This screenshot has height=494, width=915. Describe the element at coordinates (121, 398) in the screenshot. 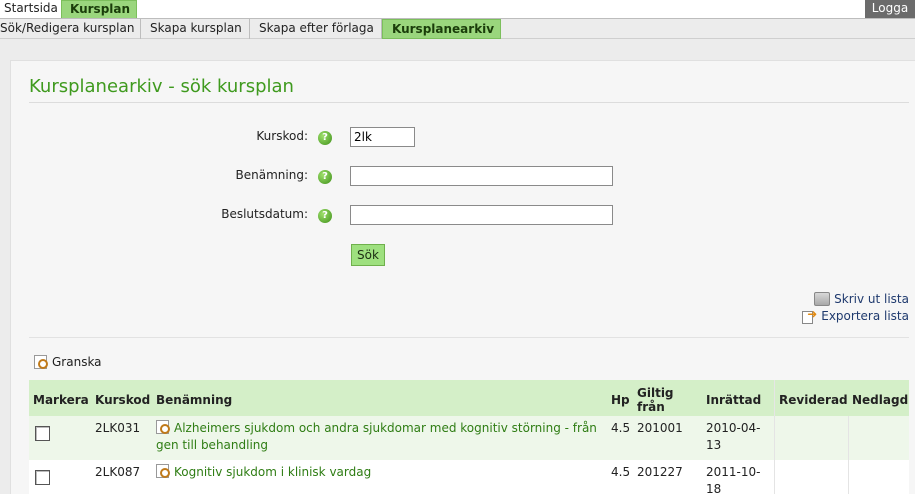

I see `header-kurskod: Kurskod` at that location.